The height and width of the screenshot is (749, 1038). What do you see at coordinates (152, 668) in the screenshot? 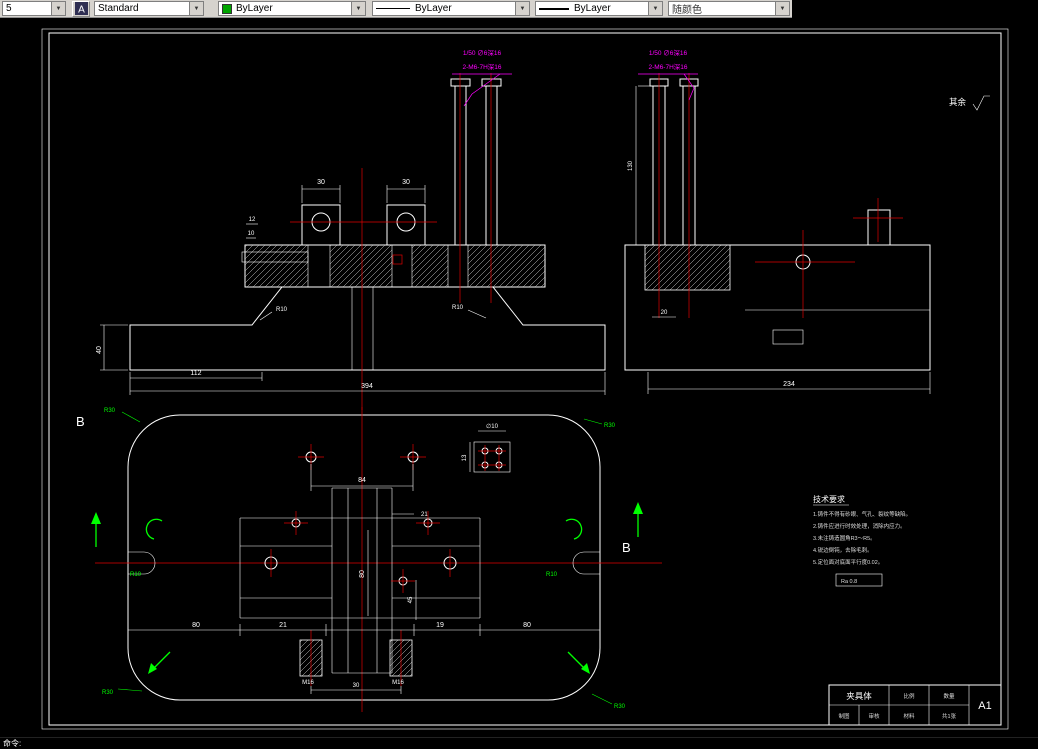
I see `corner-arrow-left-icon` at bounding box center [152, 668].